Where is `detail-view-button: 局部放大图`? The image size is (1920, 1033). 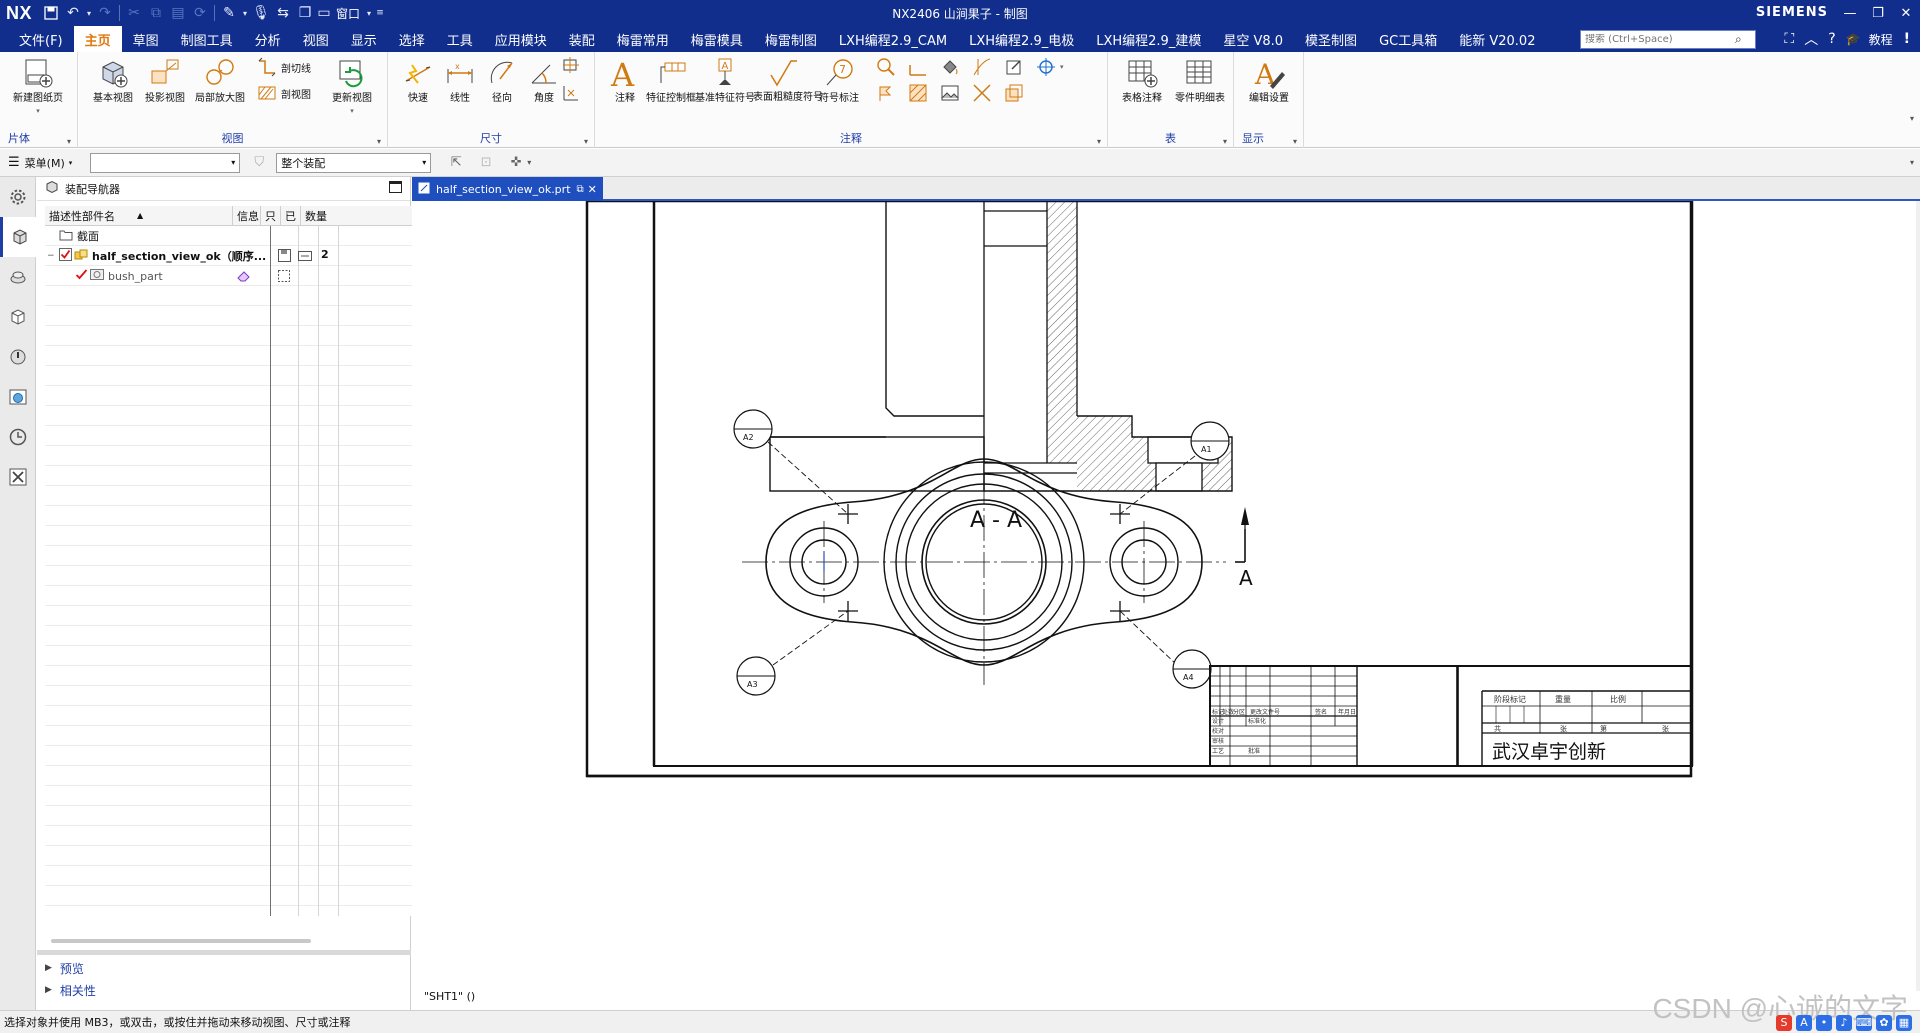
detail-view-button: 局部放大图 is located at coordinates (220, 78).